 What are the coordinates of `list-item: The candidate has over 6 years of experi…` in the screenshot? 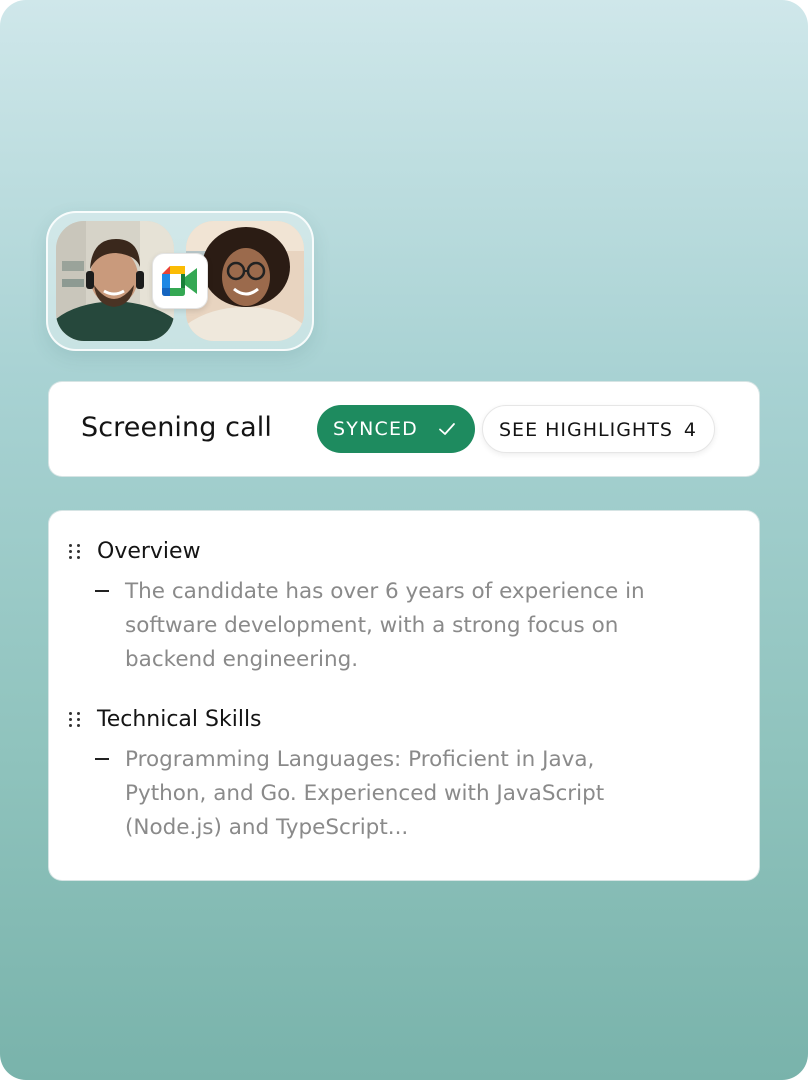 It's located at (380, 626).